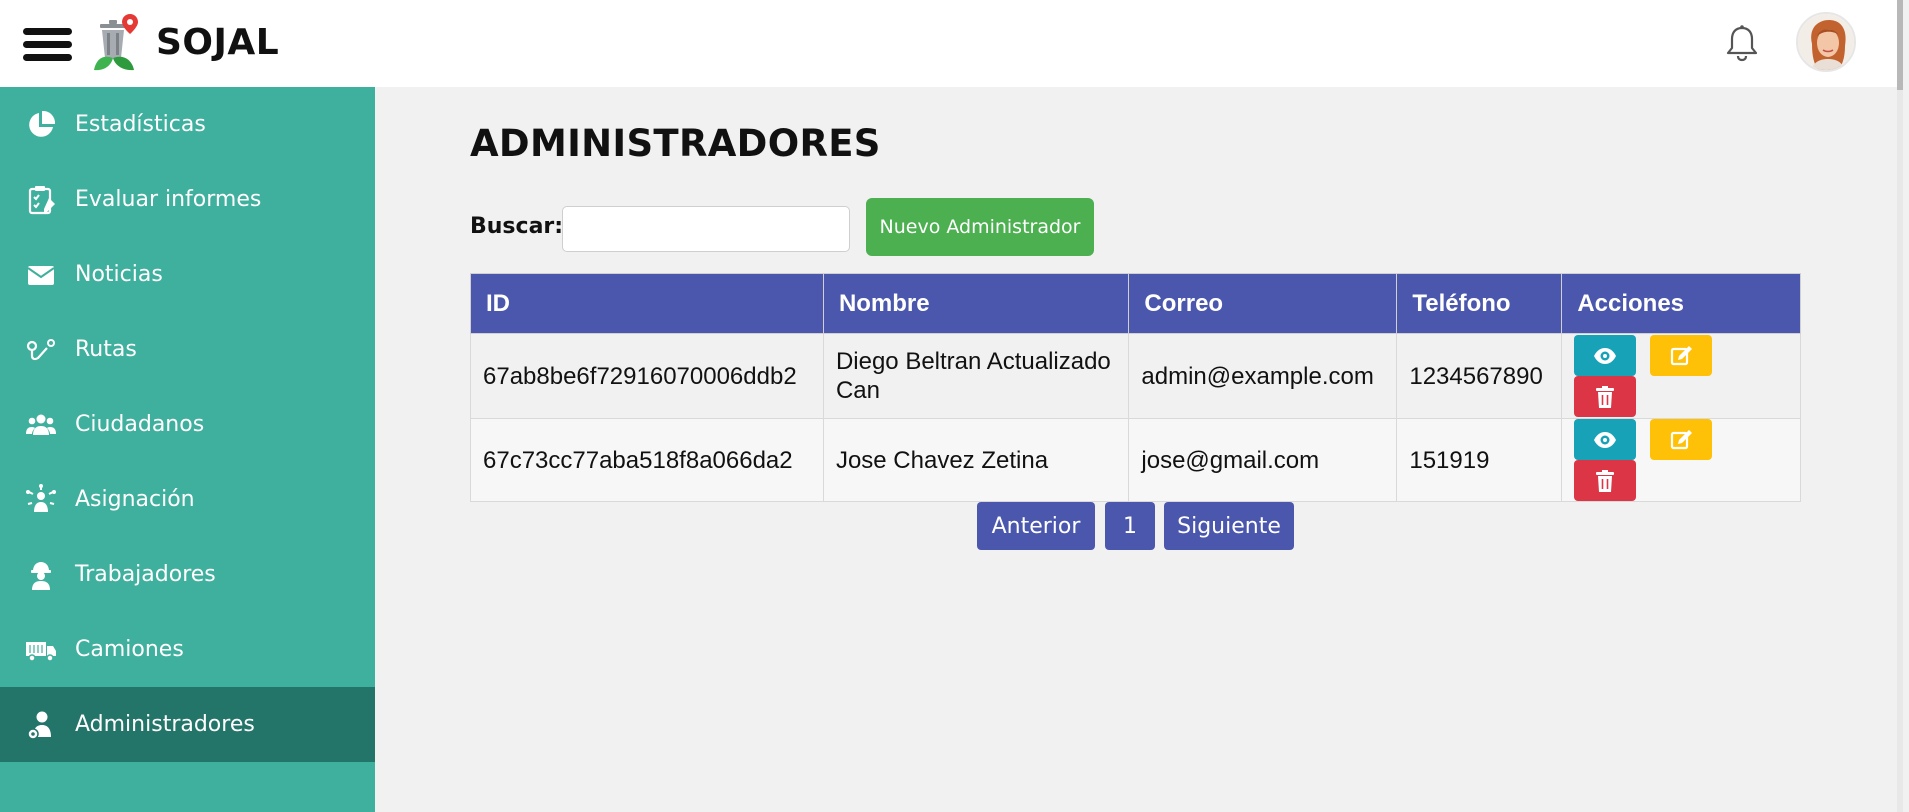  I want to click on bell-icon, so click(1742, 43).